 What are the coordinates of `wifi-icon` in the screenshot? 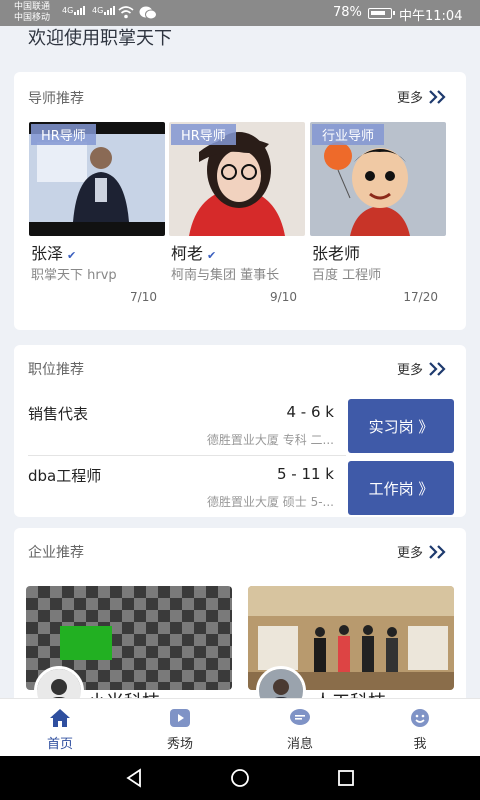 It's located at (126, 12).